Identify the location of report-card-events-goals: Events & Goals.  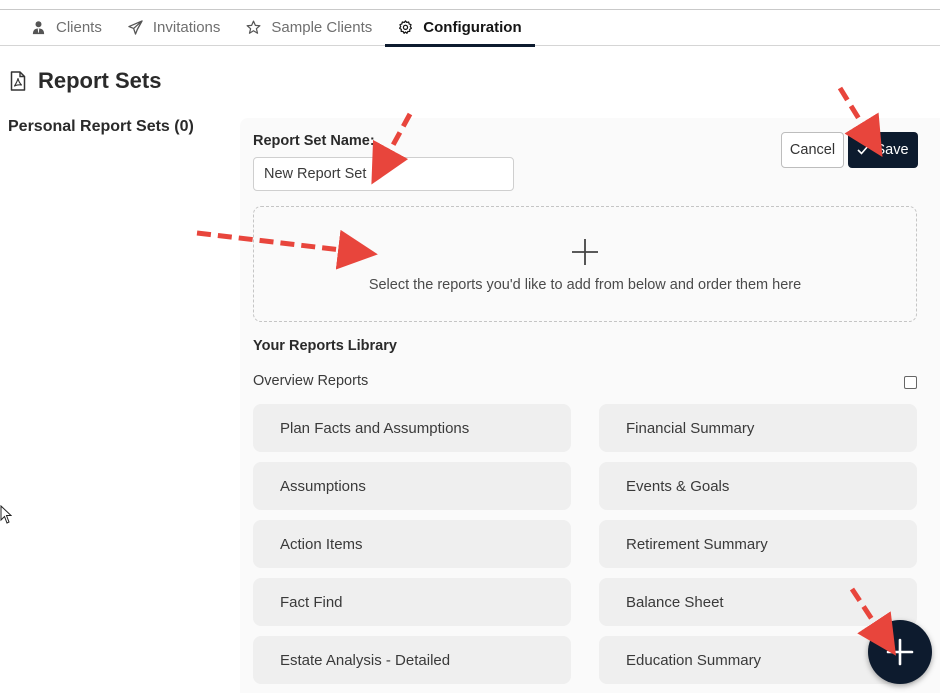
(758, 486).